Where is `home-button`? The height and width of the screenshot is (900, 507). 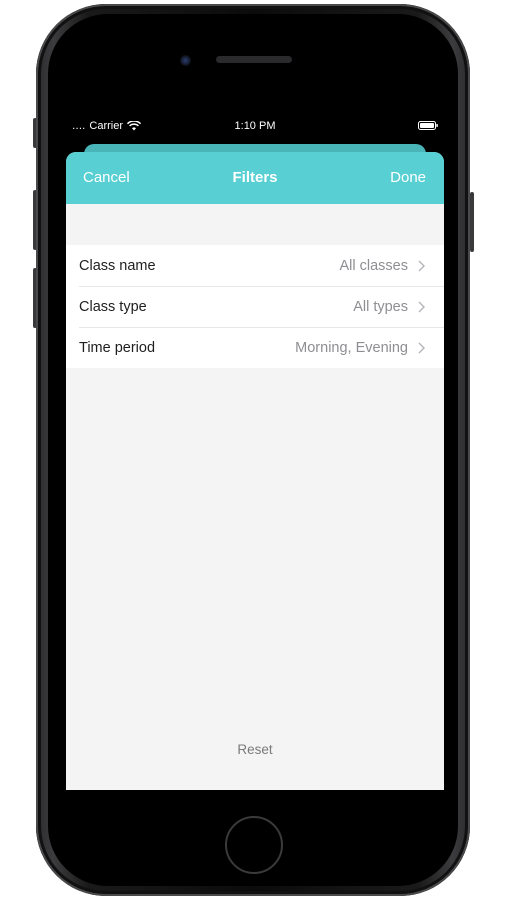
home-button is located at coordinates (254, 845).